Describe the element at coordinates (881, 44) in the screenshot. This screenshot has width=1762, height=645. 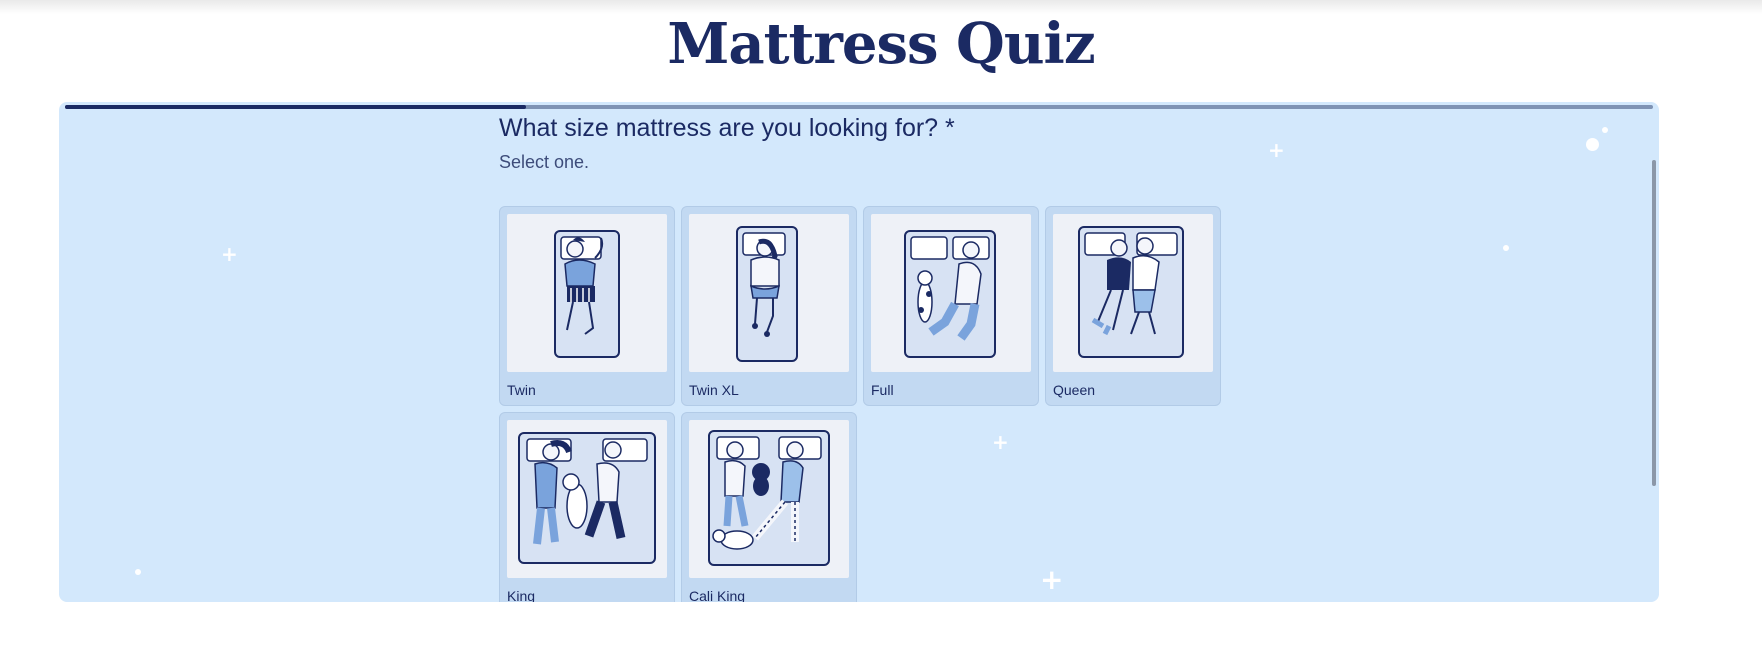
I see `page-title: Mattress Quiz` at that location.